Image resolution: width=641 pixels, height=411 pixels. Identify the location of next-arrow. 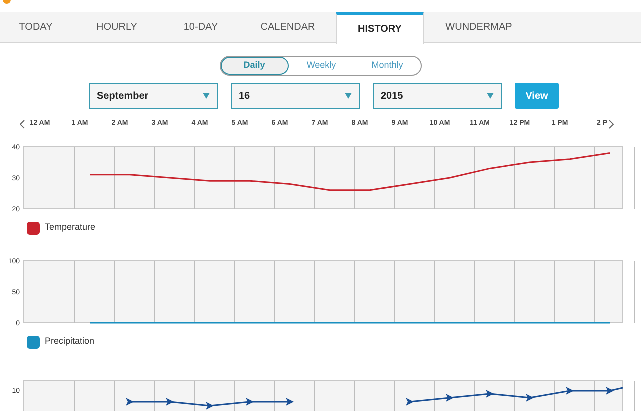
(611, 124).